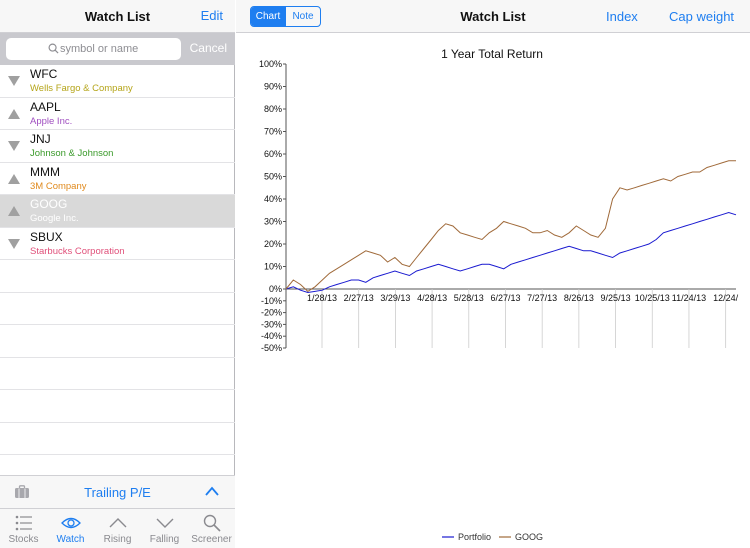 The image size is (750, 548). Describe the element at coordinates (579, 298) in the screenshot. I see `x-tick-label: 8/26/13` at that location.